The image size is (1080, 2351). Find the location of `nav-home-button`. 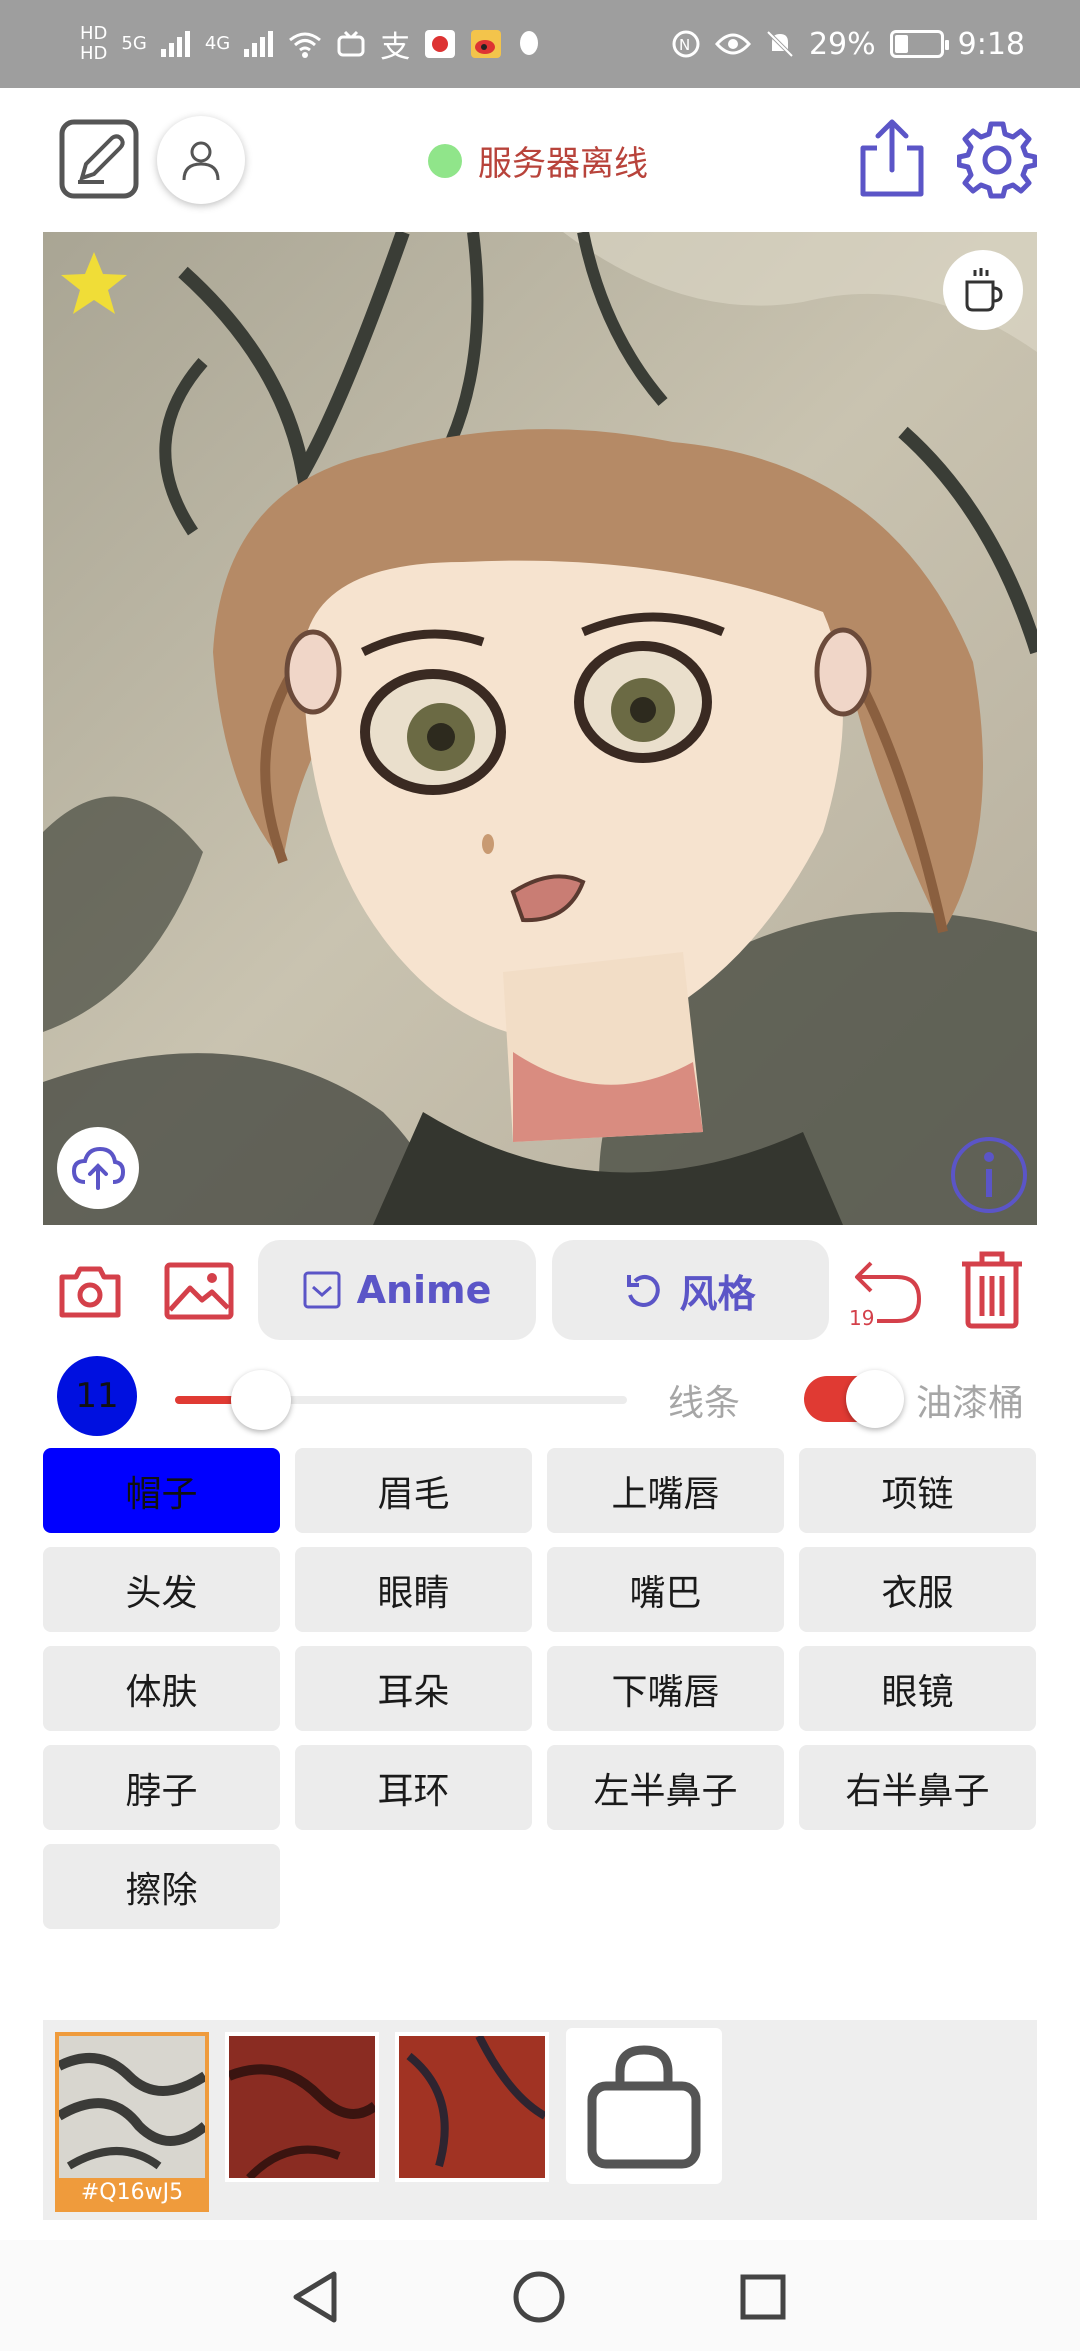

nav-home-button is located at coordinates (539, 2297).